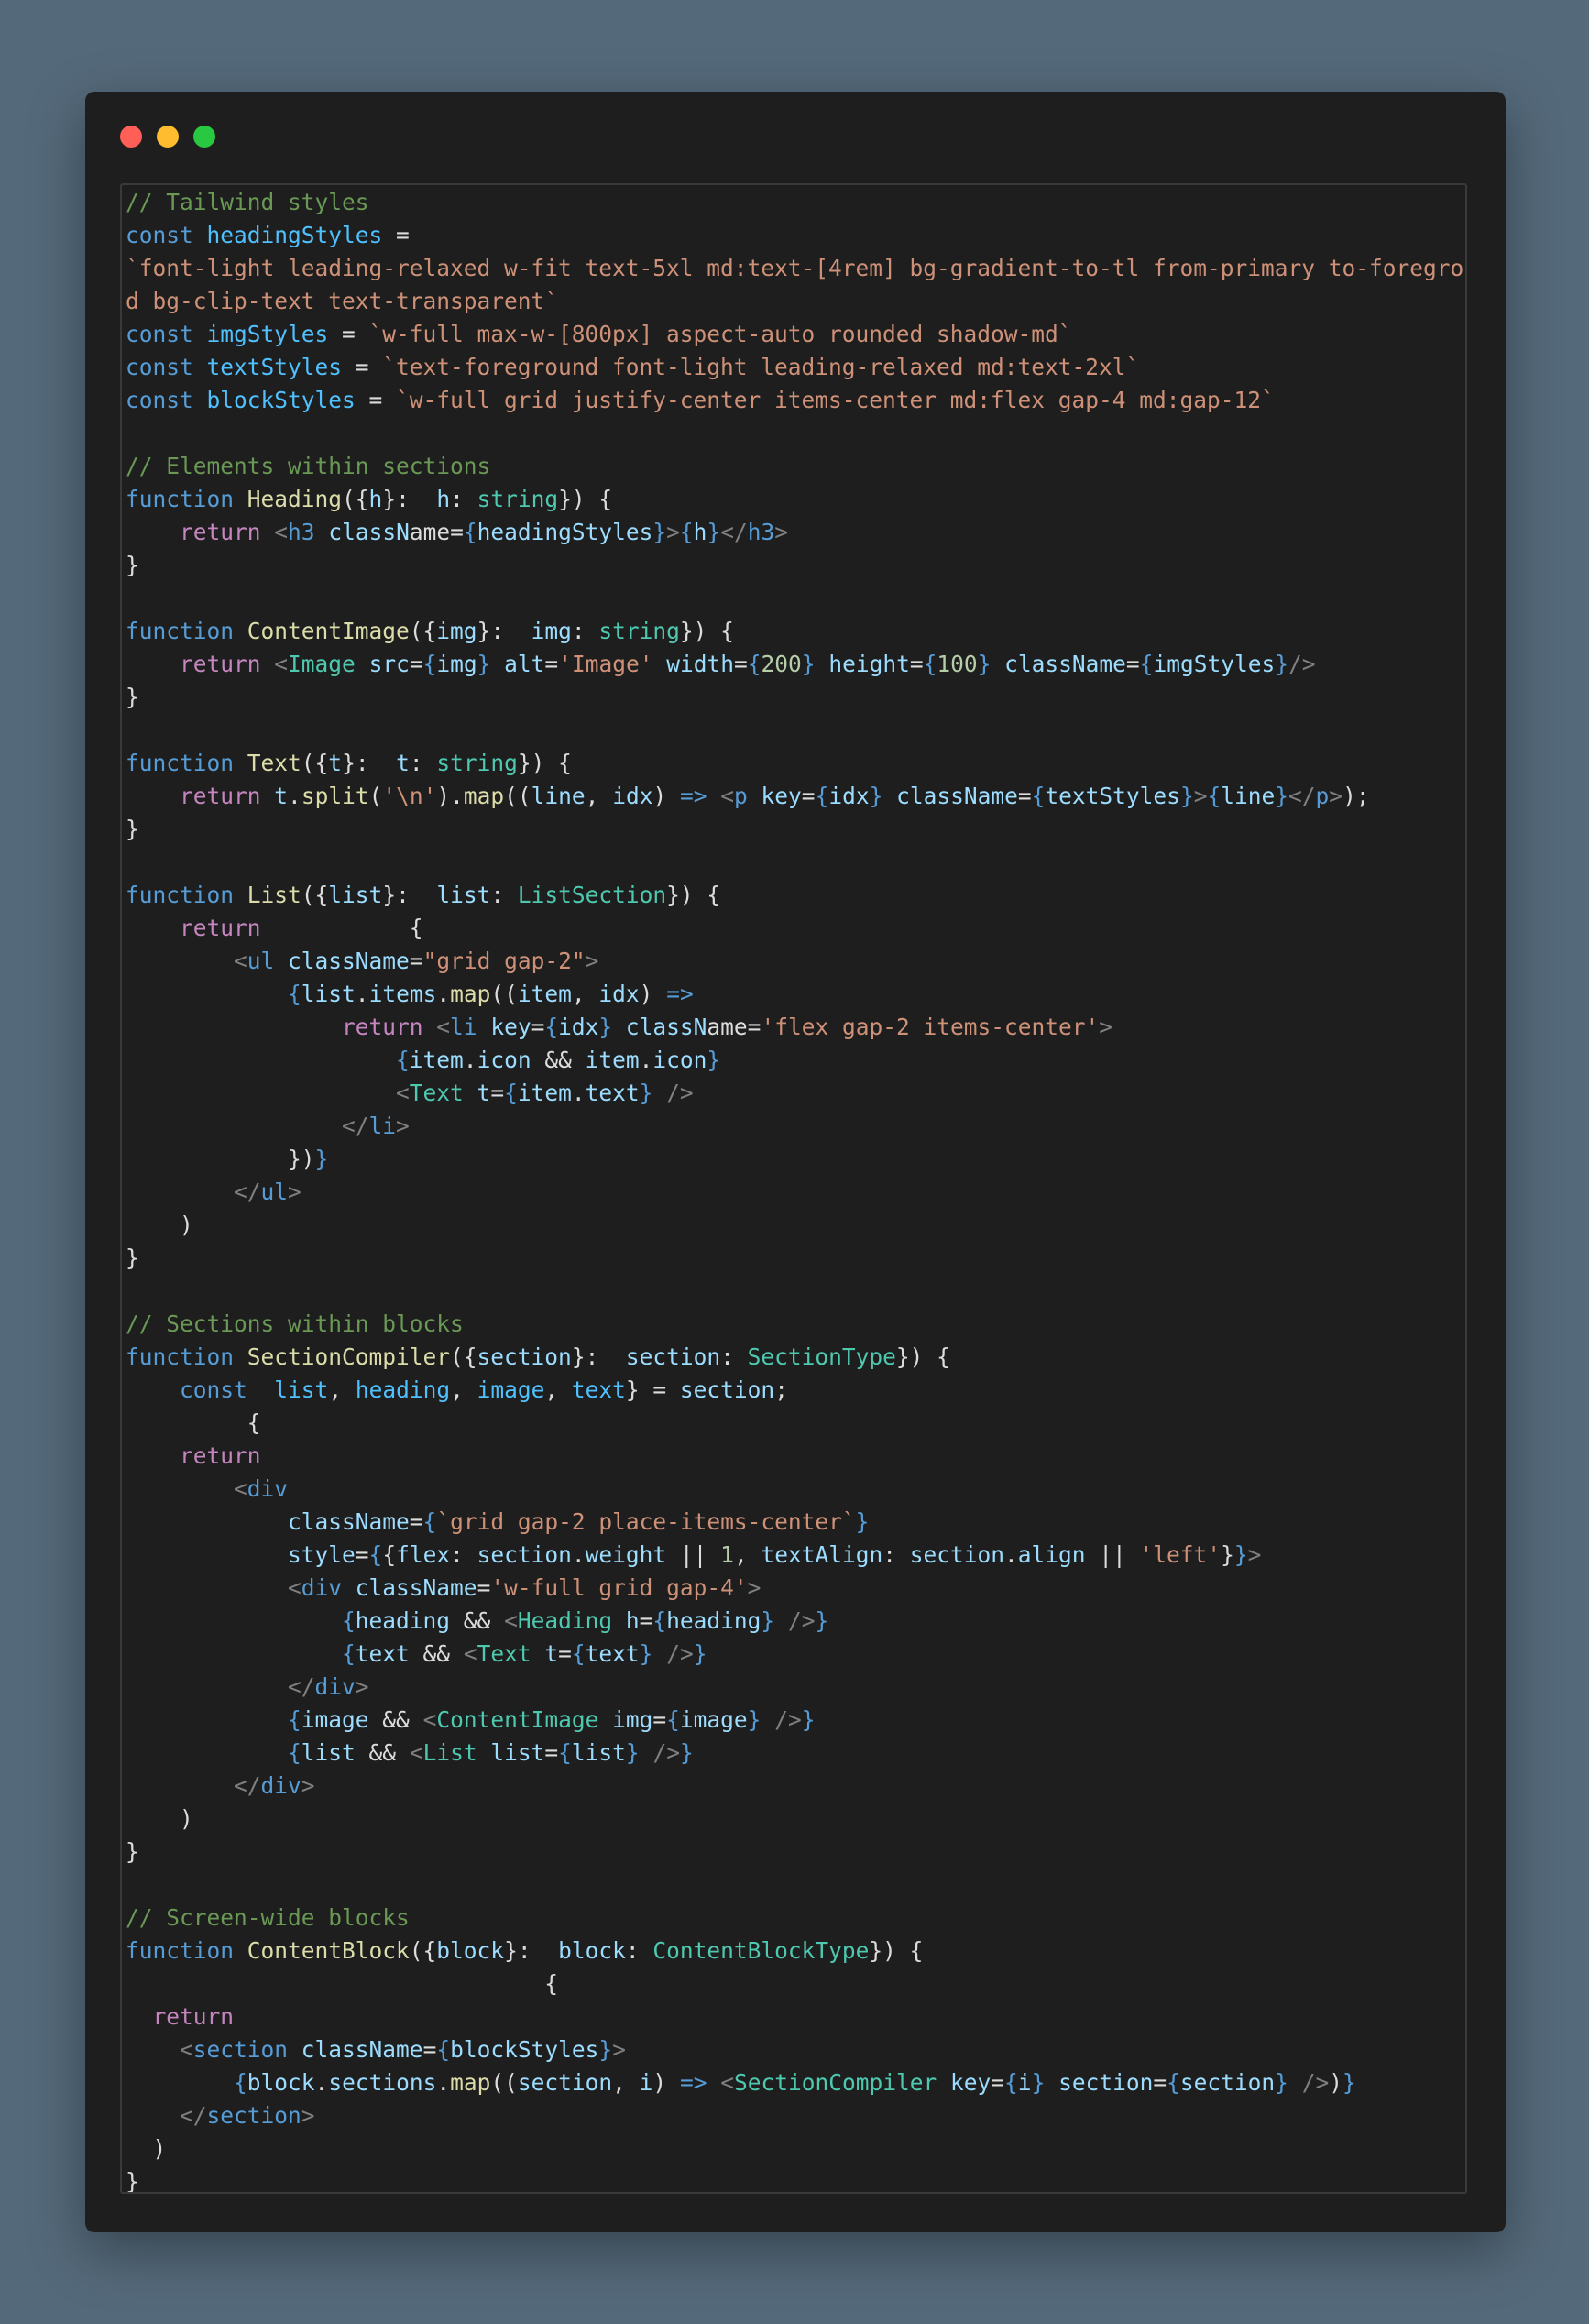  What do you see at coordinates (131, 137) in the screenshot?
I see `close-button` at bounding box center [131, 137].